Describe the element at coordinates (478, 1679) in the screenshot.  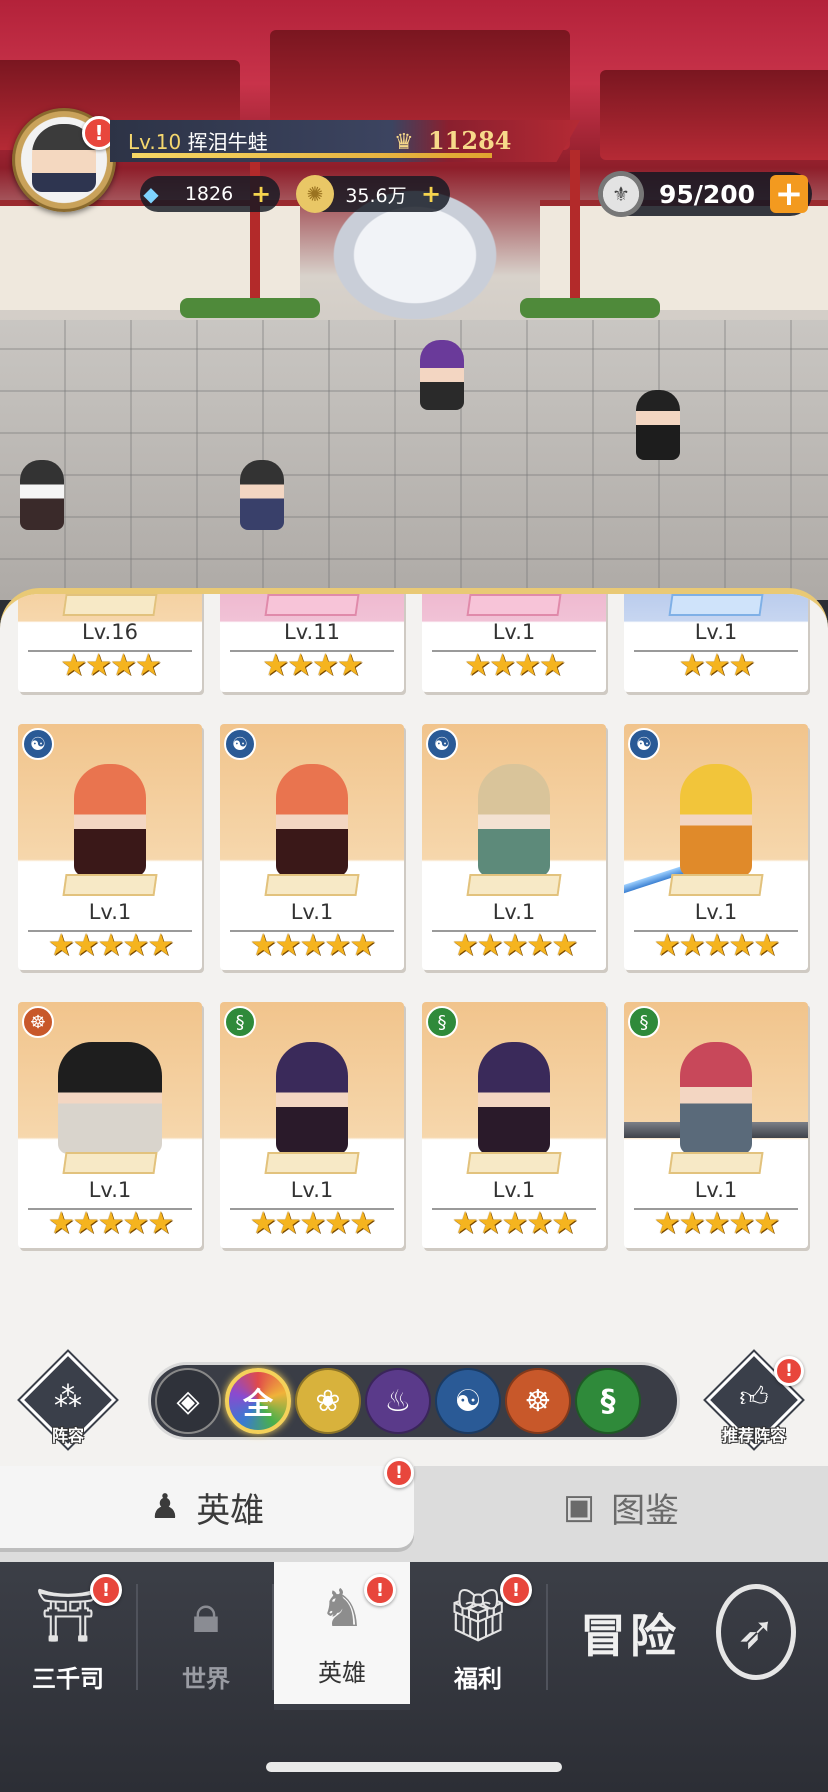
I see `nav-label: 福利` at that location.